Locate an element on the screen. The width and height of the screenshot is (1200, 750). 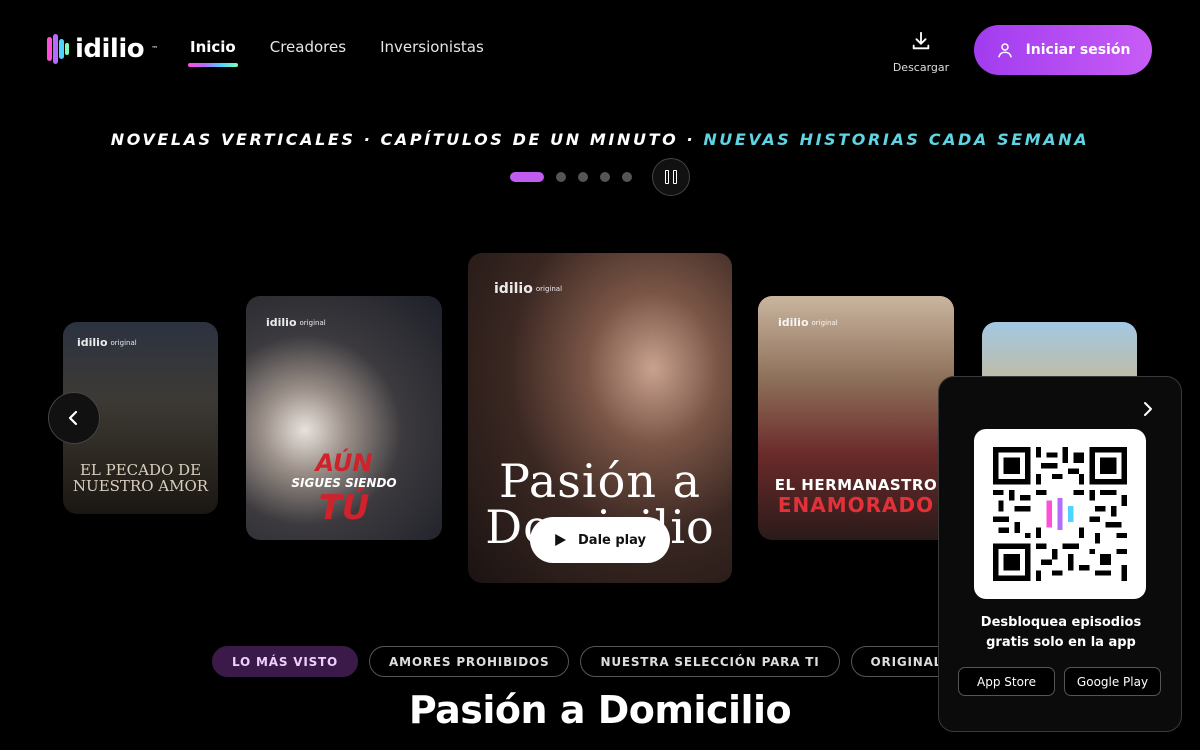
play-button: Dale play is located at coordinates (600, 540).